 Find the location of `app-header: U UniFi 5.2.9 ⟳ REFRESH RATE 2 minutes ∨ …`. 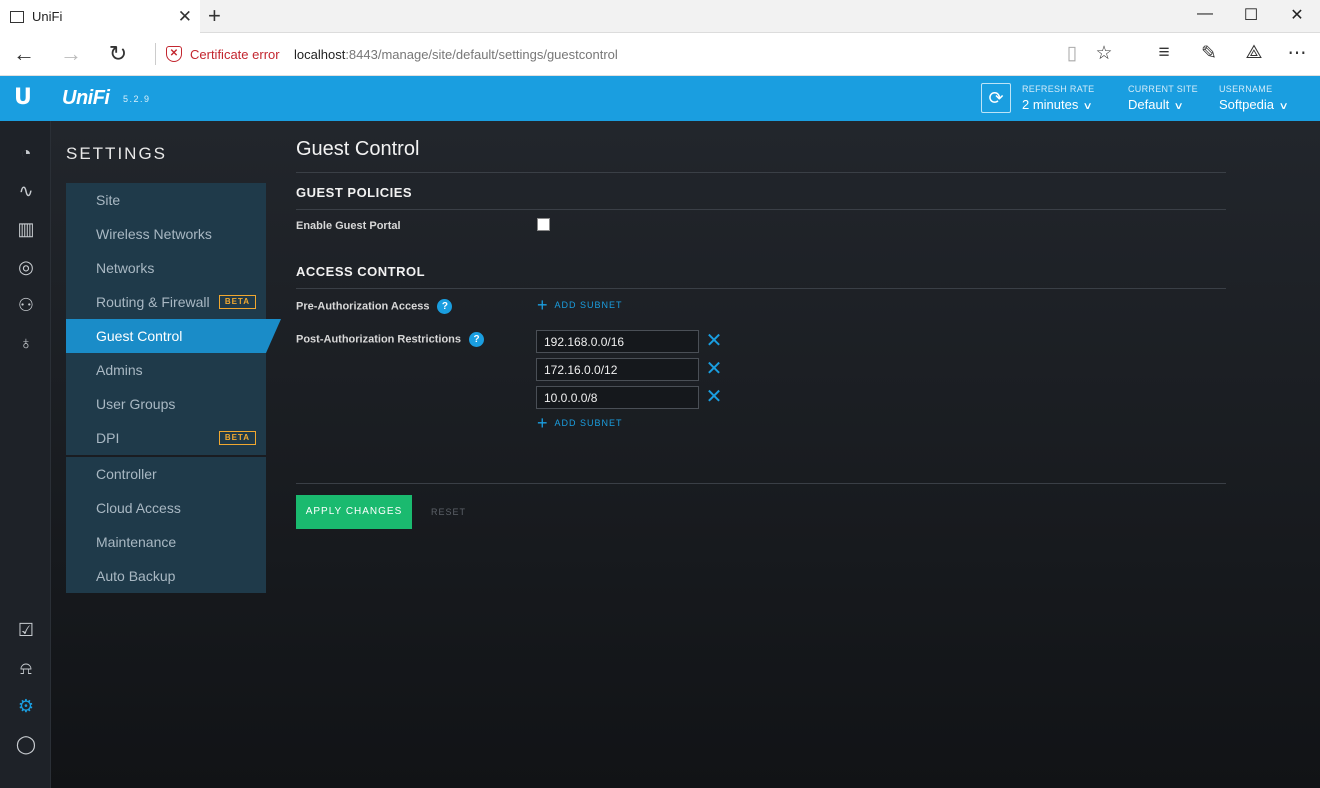

app-header: U UniFi 5.2.9 ⟳ REFRESH RATE 2 minutes ∨ … is located at coordinates (660, 98).